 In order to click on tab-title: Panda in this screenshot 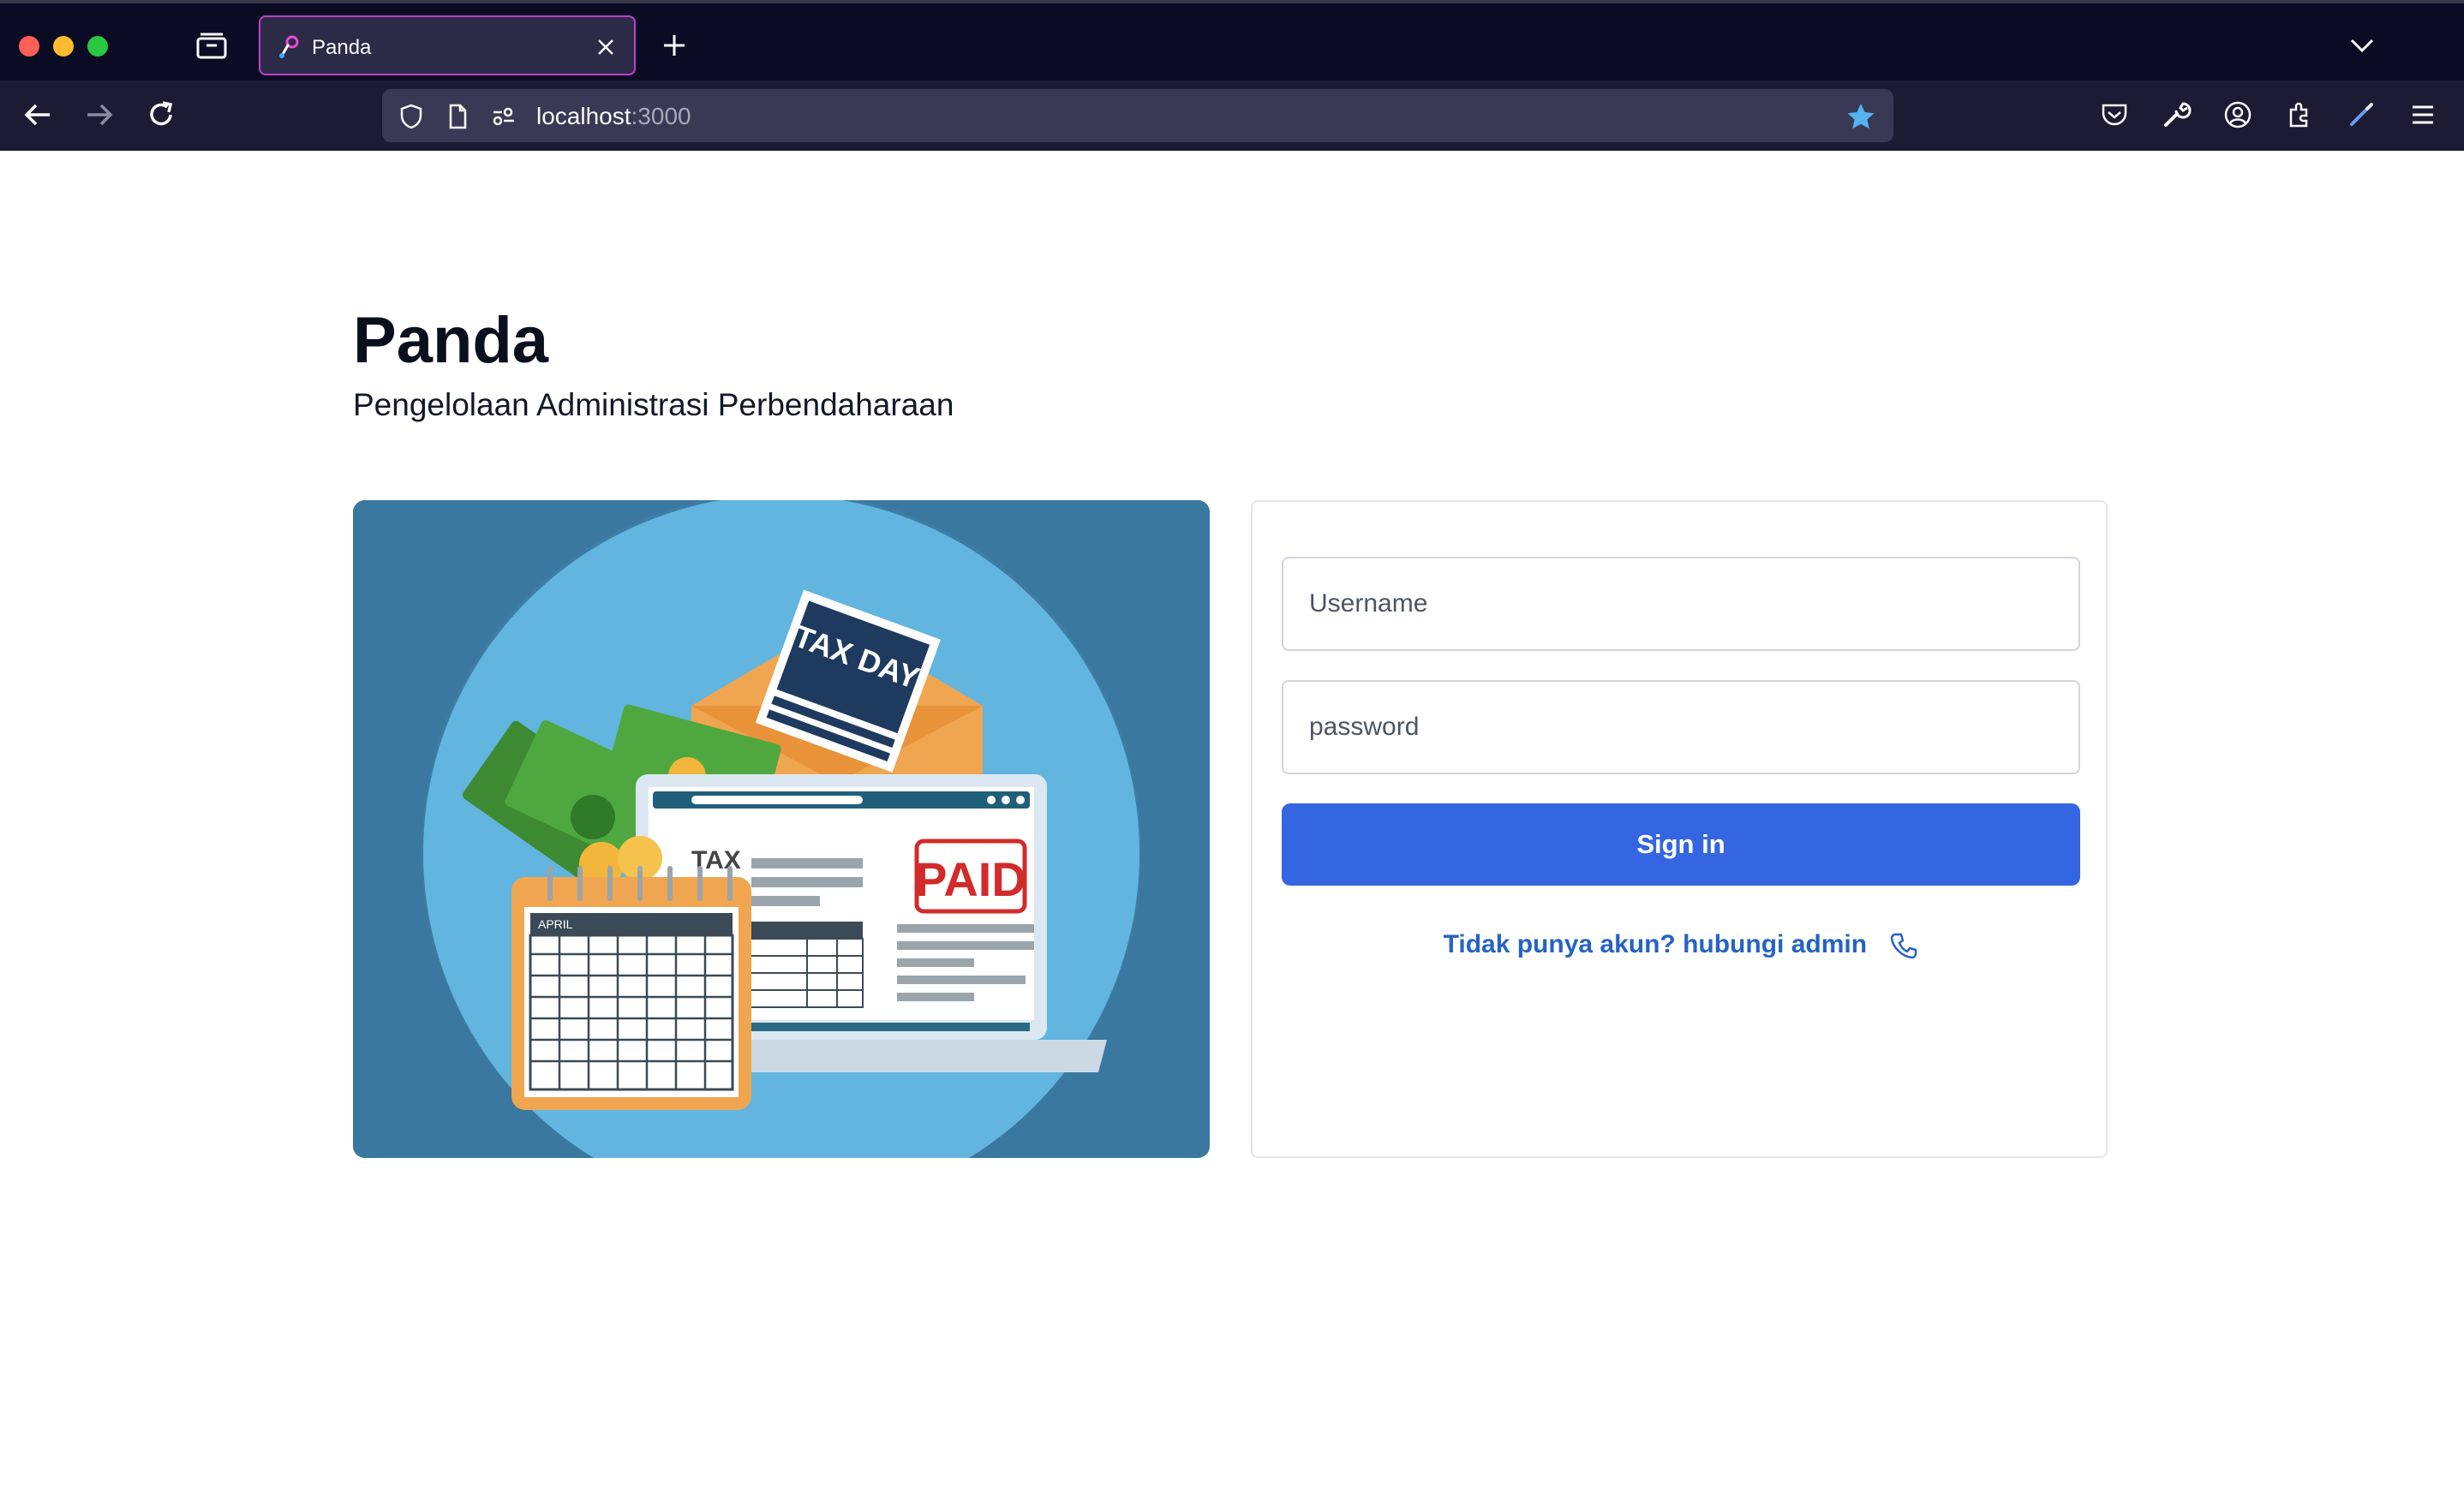, I will do `click(342, 47)`.